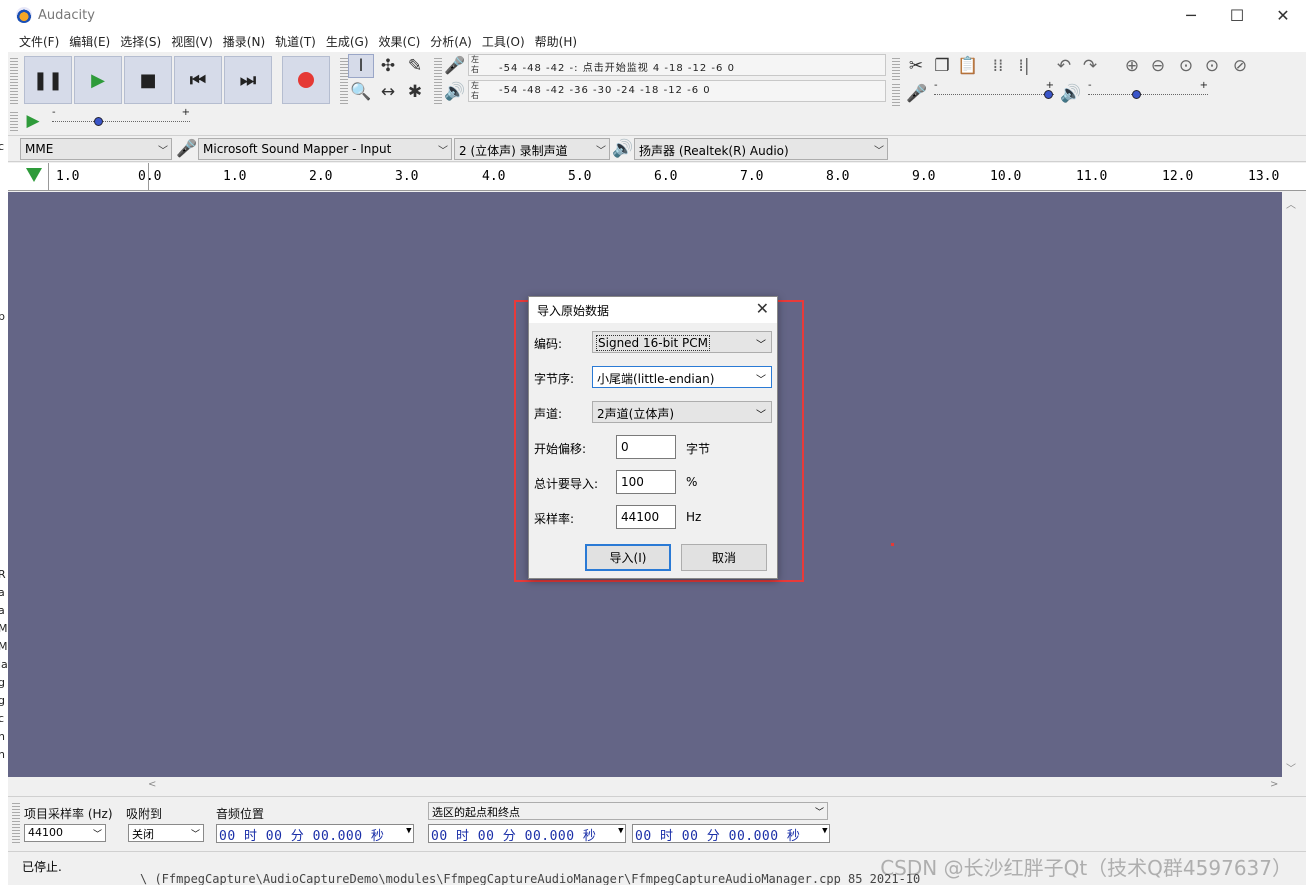 The height and width of the screenshot is (885, 1306). Describe the element at coordinates (244, 41) in the screenshot. I see `menu-transport: 播录(N)` at that location.